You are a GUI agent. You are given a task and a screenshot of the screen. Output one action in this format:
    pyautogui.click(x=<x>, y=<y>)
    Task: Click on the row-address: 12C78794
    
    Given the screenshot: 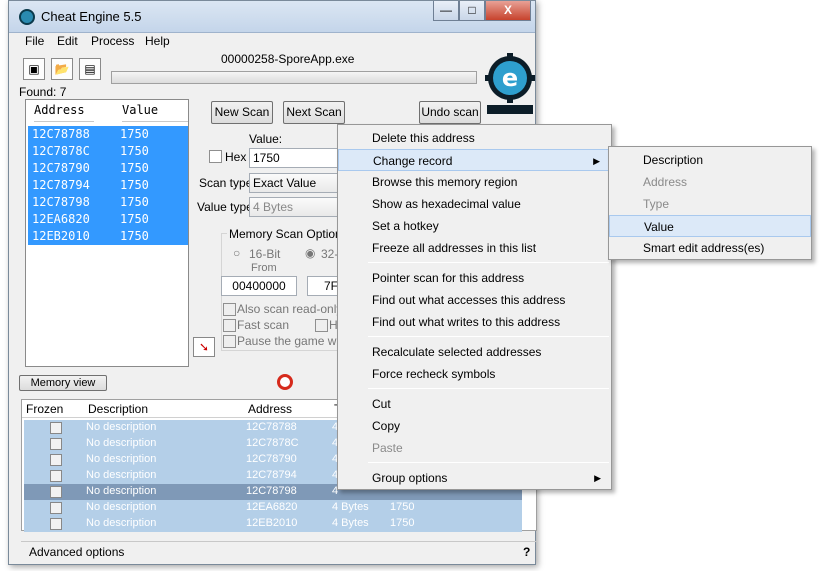 What is the action you would take?
    pyautogui.click(x=61, y=185)
    